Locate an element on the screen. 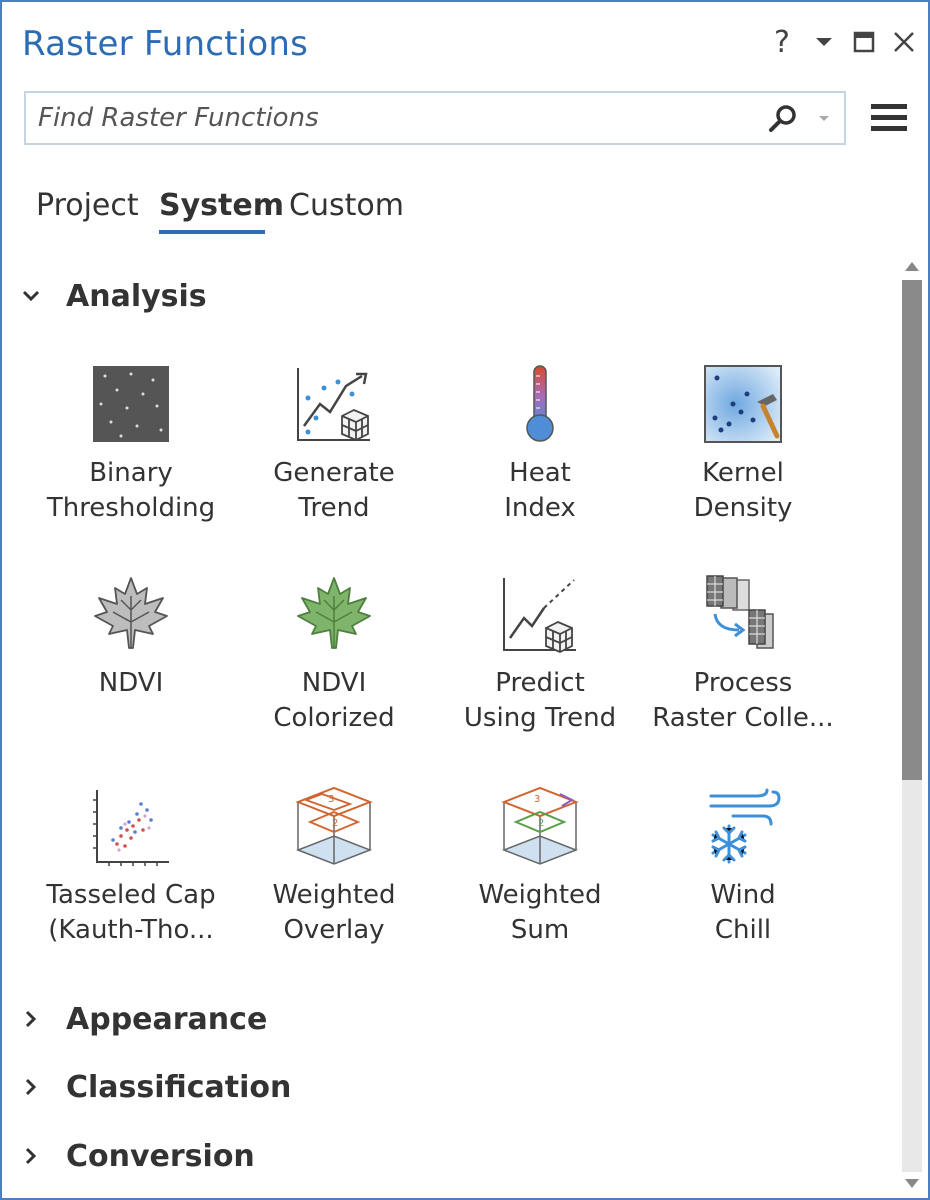 The width and height of the screenshot is (930, 1200). scatter-plot-icon is located at coordinates (131, 828).